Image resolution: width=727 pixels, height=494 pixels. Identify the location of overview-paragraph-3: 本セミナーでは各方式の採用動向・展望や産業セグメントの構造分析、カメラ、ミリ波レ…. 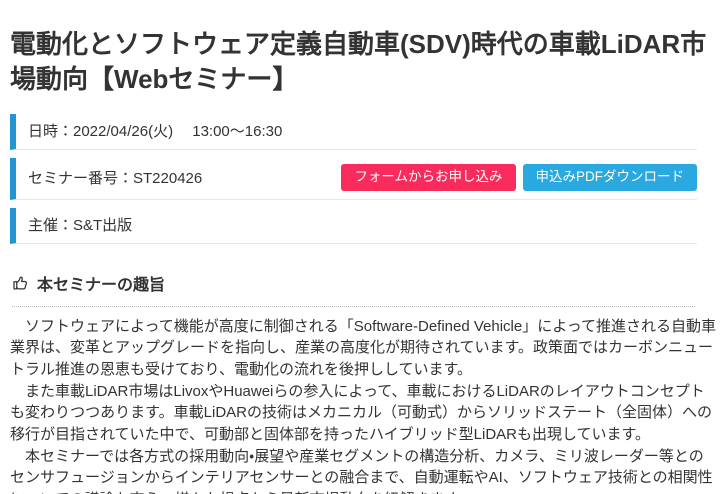
(361, 470).